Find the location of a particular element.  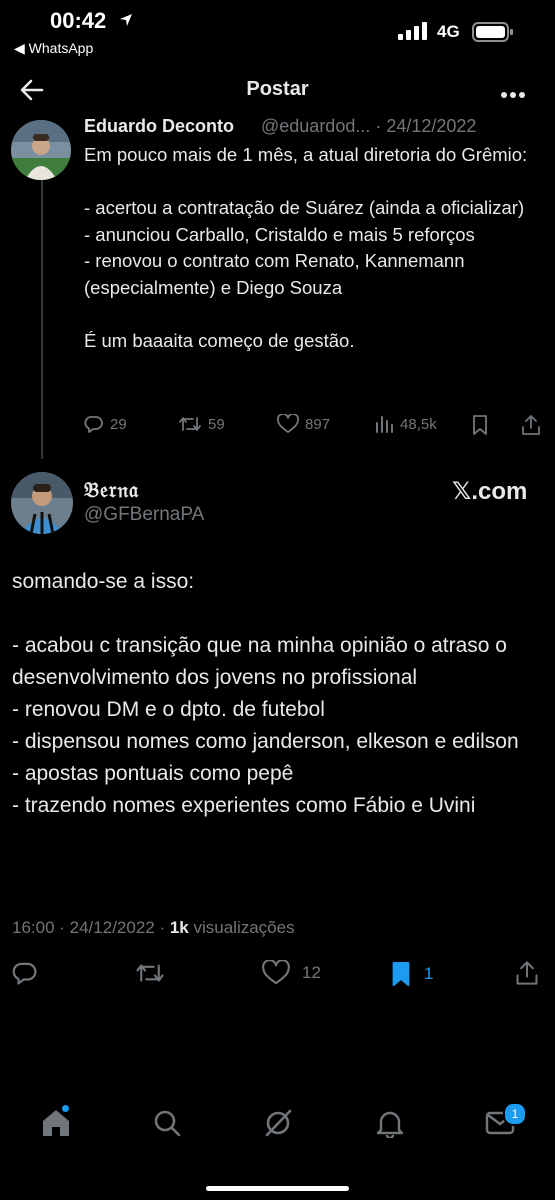

nav-notifications is located at coordinates (390, 1125).